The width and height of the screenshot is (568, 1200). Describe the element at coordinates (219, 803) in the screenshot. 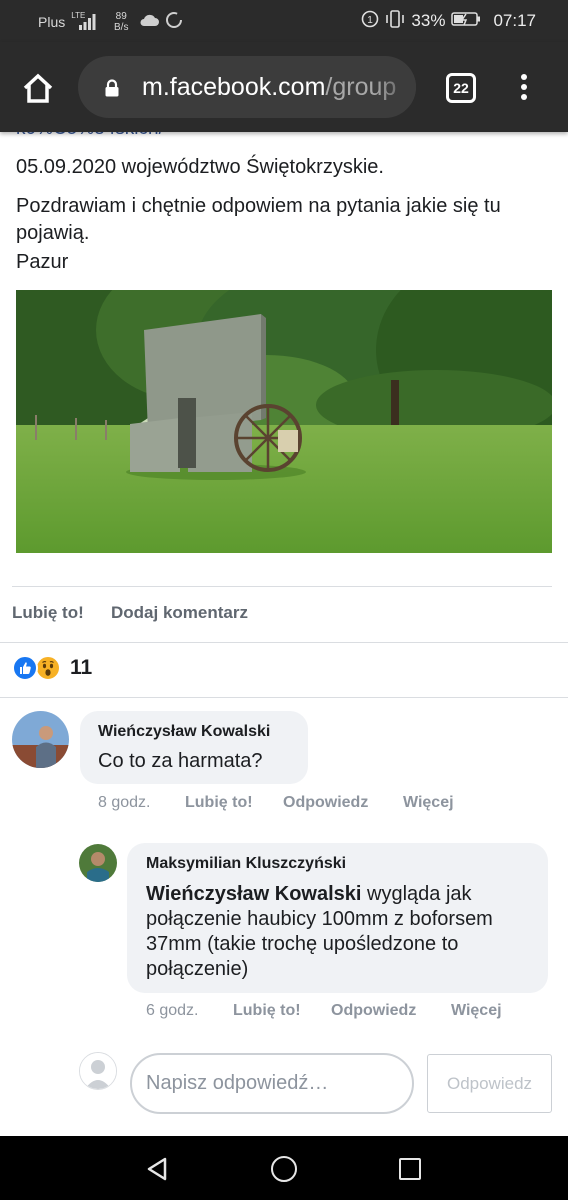

I see `comment-like-link: Lubię to!` at that location.